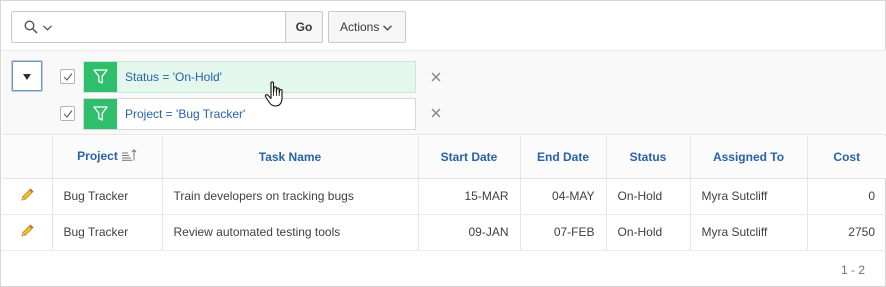 This screenshot has width=886, height=287. Describe the element at coordinates (129, 156) in the screenshot. I see `sort-ascending-icon` at that location.